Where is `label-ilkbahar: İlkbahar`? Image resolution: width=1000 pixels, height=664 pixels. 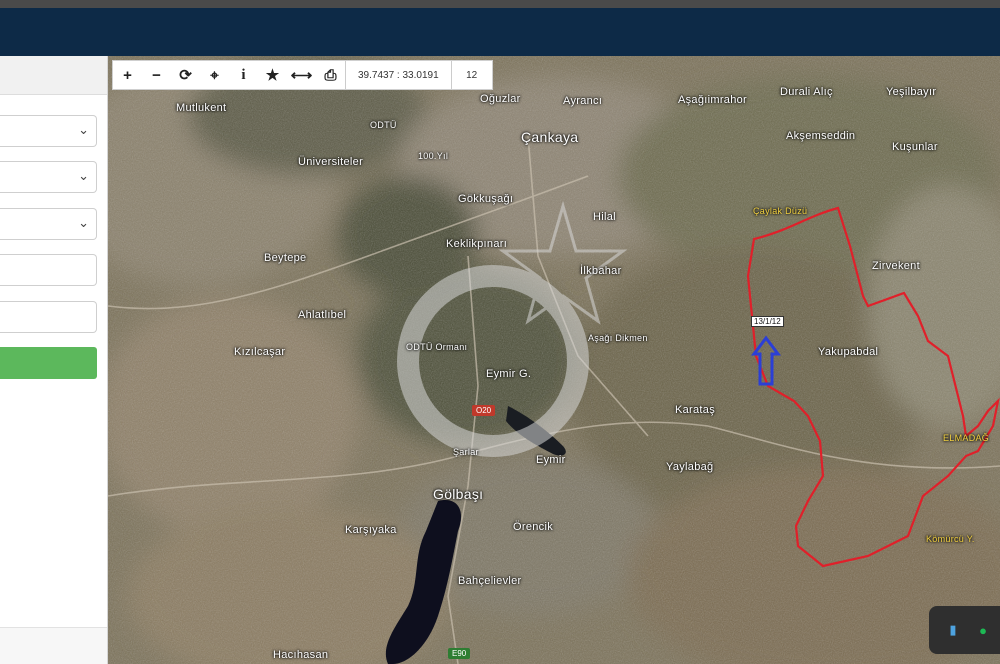 label-ilkbahar: İlkbahar is located at coordinates (601, 271).